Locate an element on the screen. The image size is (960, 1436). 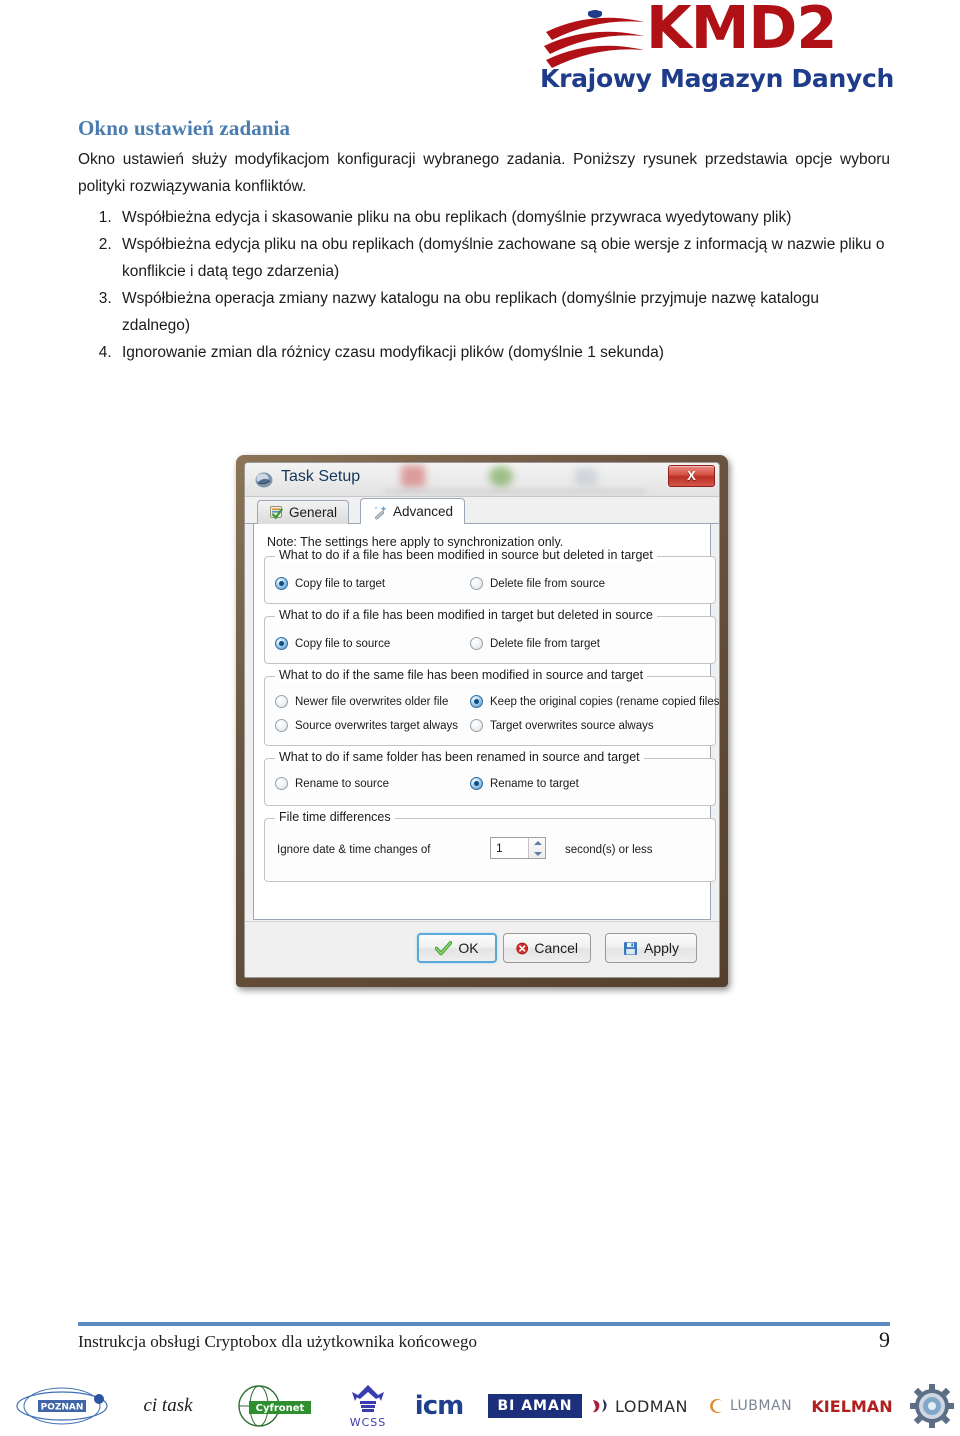
page-number: 9 is located at coordinates (884, 1339).